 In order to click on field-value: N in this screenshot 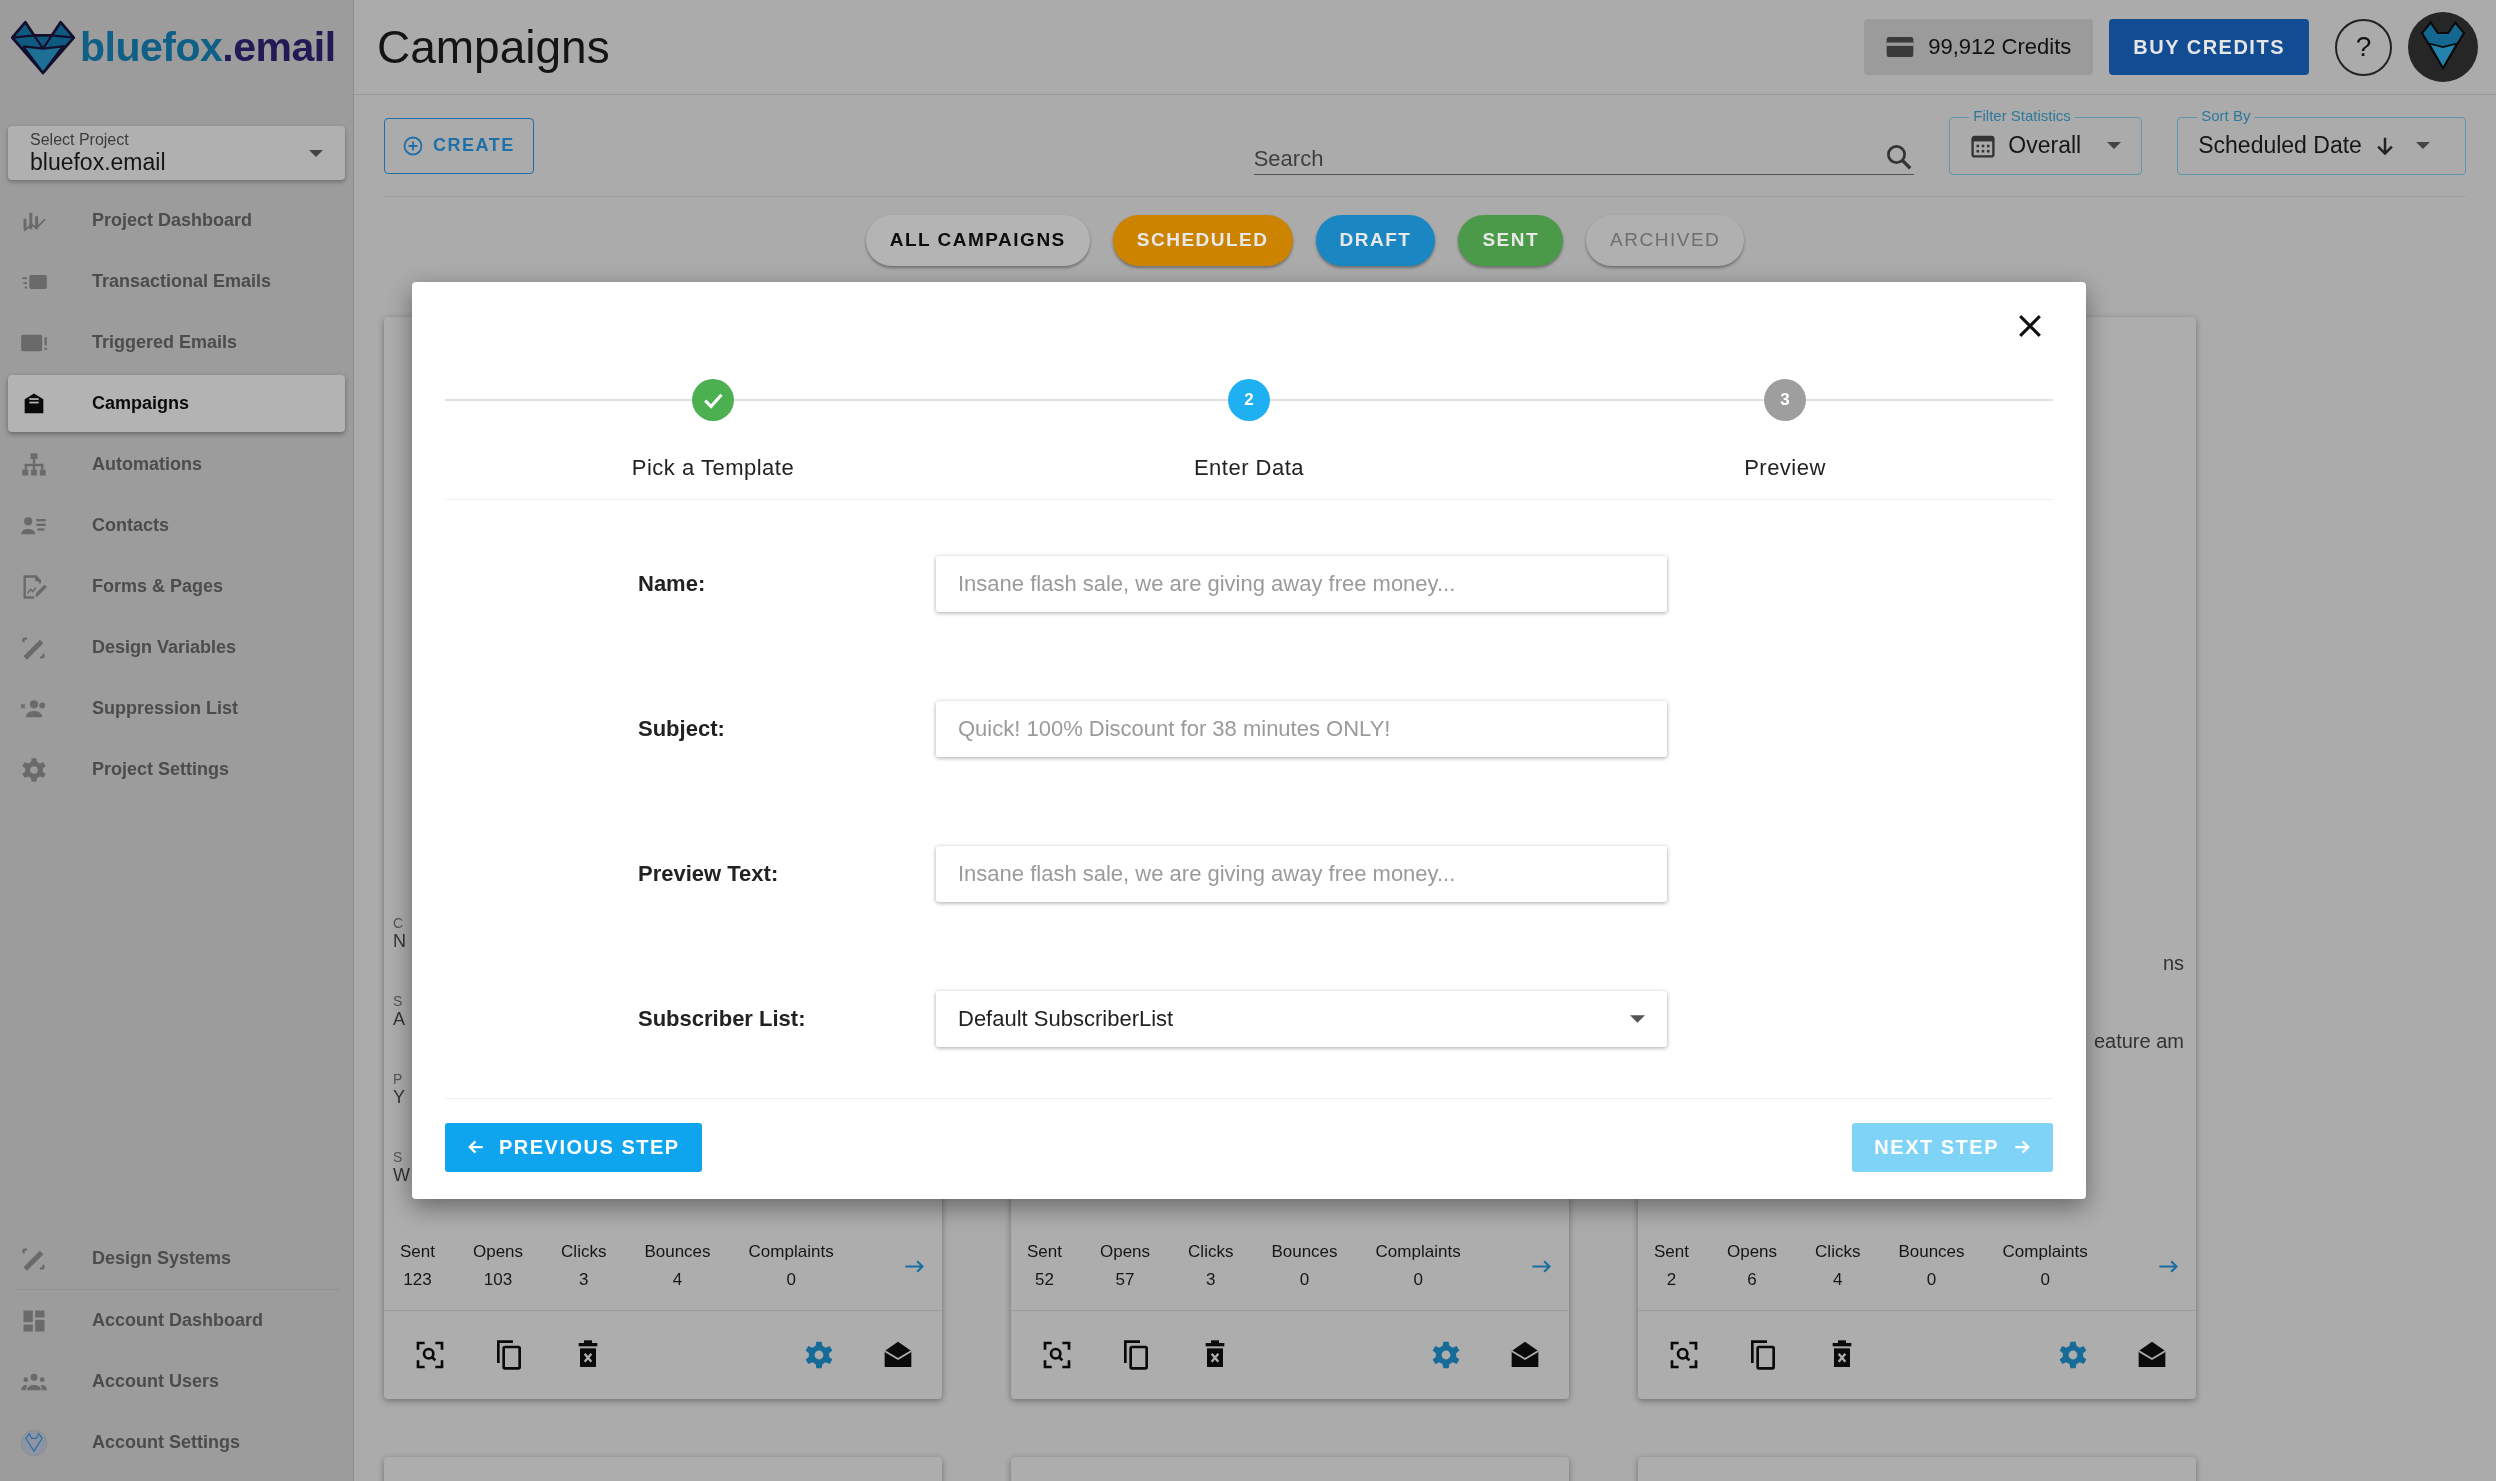, I will do `click(399, 941)`.